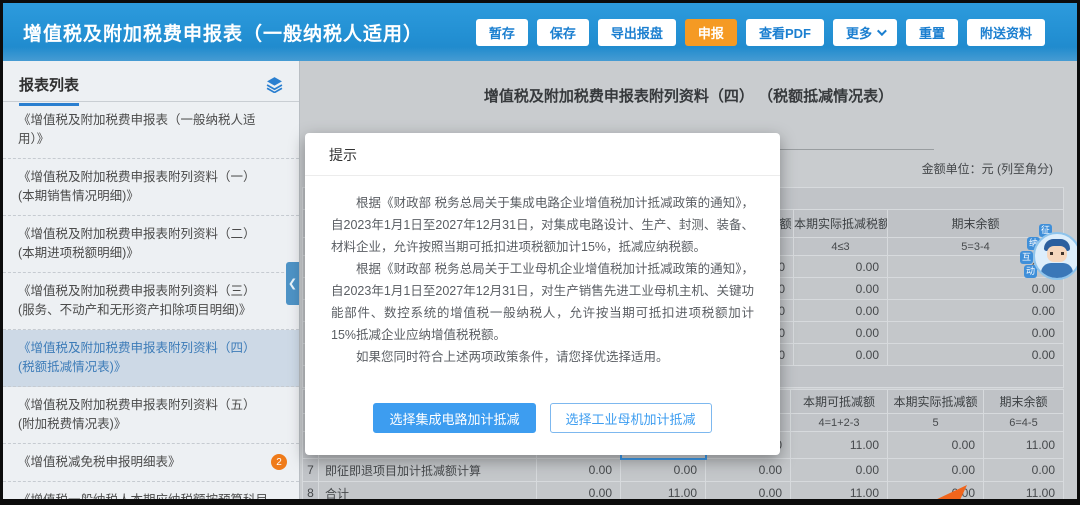 The image size is (1080, 505). I want to click on declare-button: 申报, so click(710, 32).